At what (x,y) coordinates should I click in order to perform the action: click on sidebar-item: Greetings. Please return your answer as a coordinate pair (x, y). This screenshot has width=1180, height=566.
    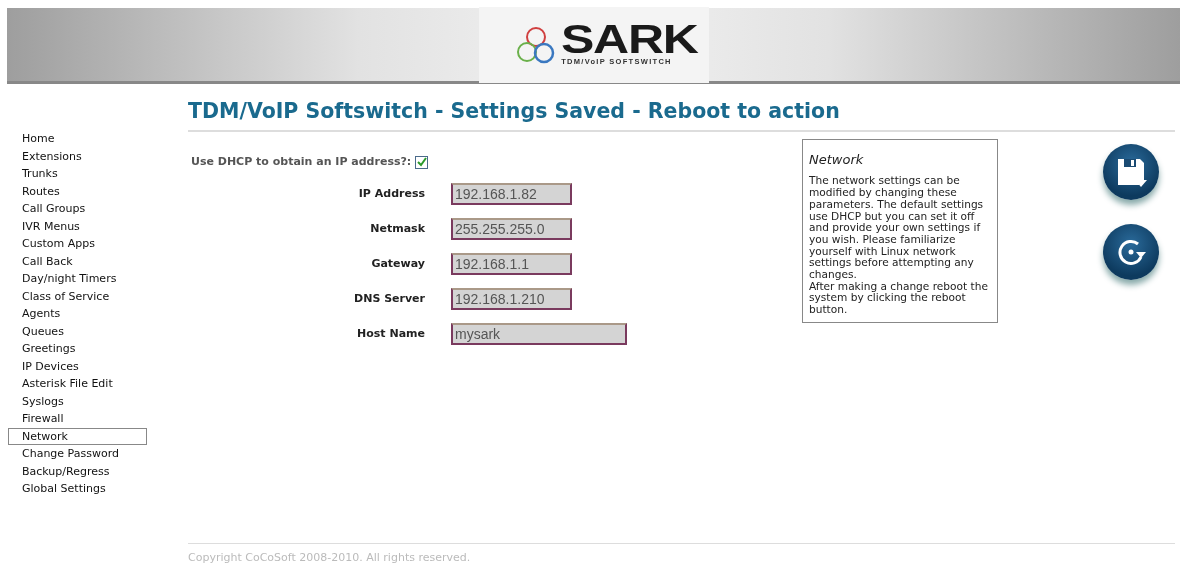
    Looking at the image, I should click on (77, 349).